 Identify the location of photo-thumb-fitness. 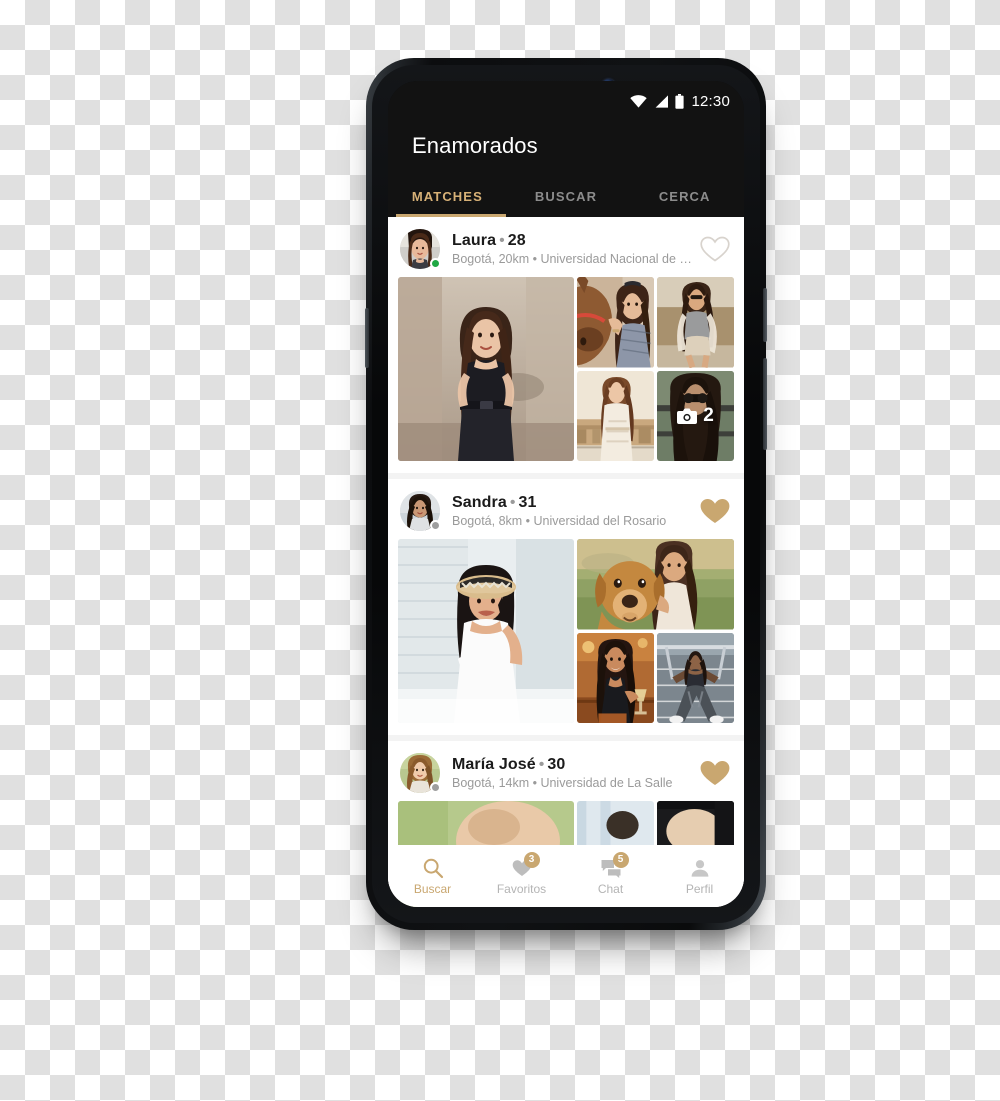
(695, 677).